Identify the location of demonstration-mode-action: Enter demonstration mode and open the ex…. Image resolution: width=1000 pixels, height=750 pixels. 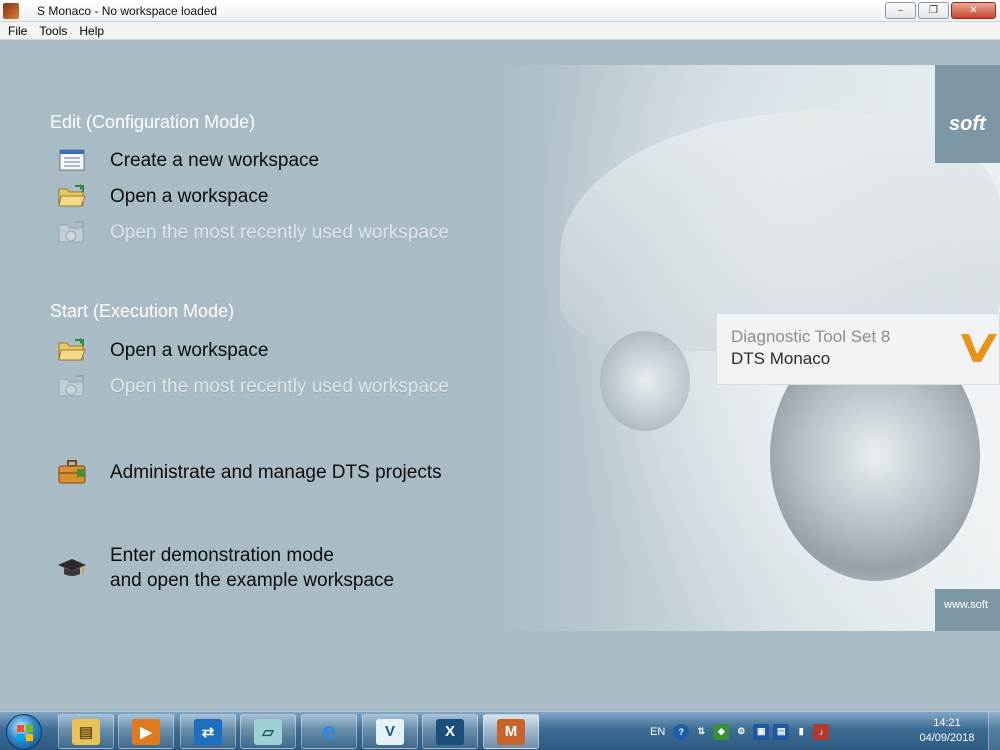
(225, 568).